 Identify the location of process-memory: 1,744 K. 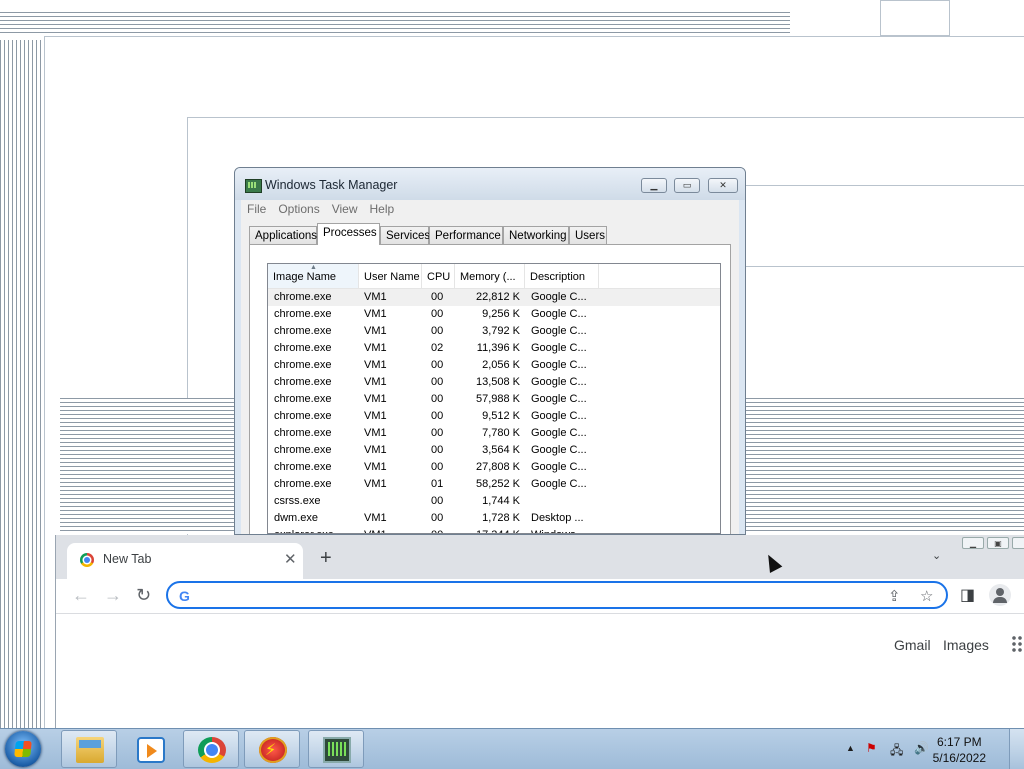
(501, 501).